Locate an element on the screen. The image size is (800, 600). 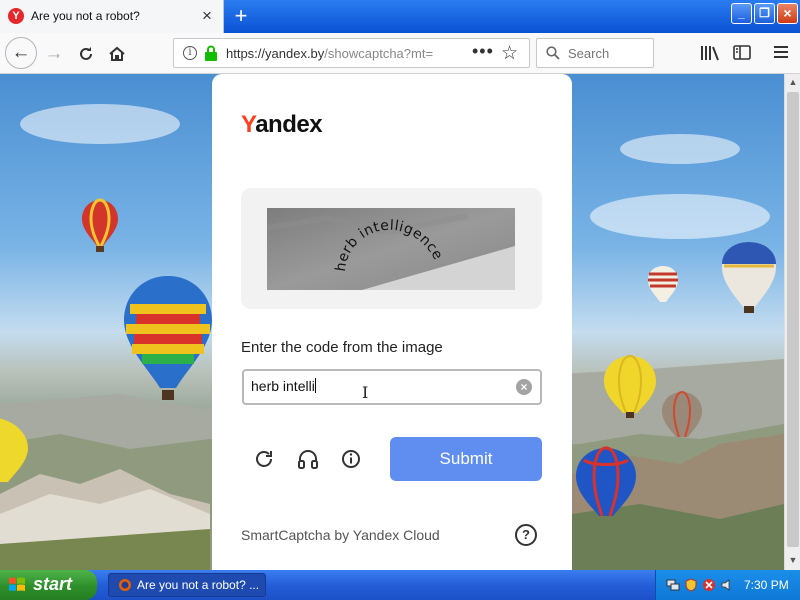
captcha-prompt: Enter the code from the image is located at coordinates (342, 347).